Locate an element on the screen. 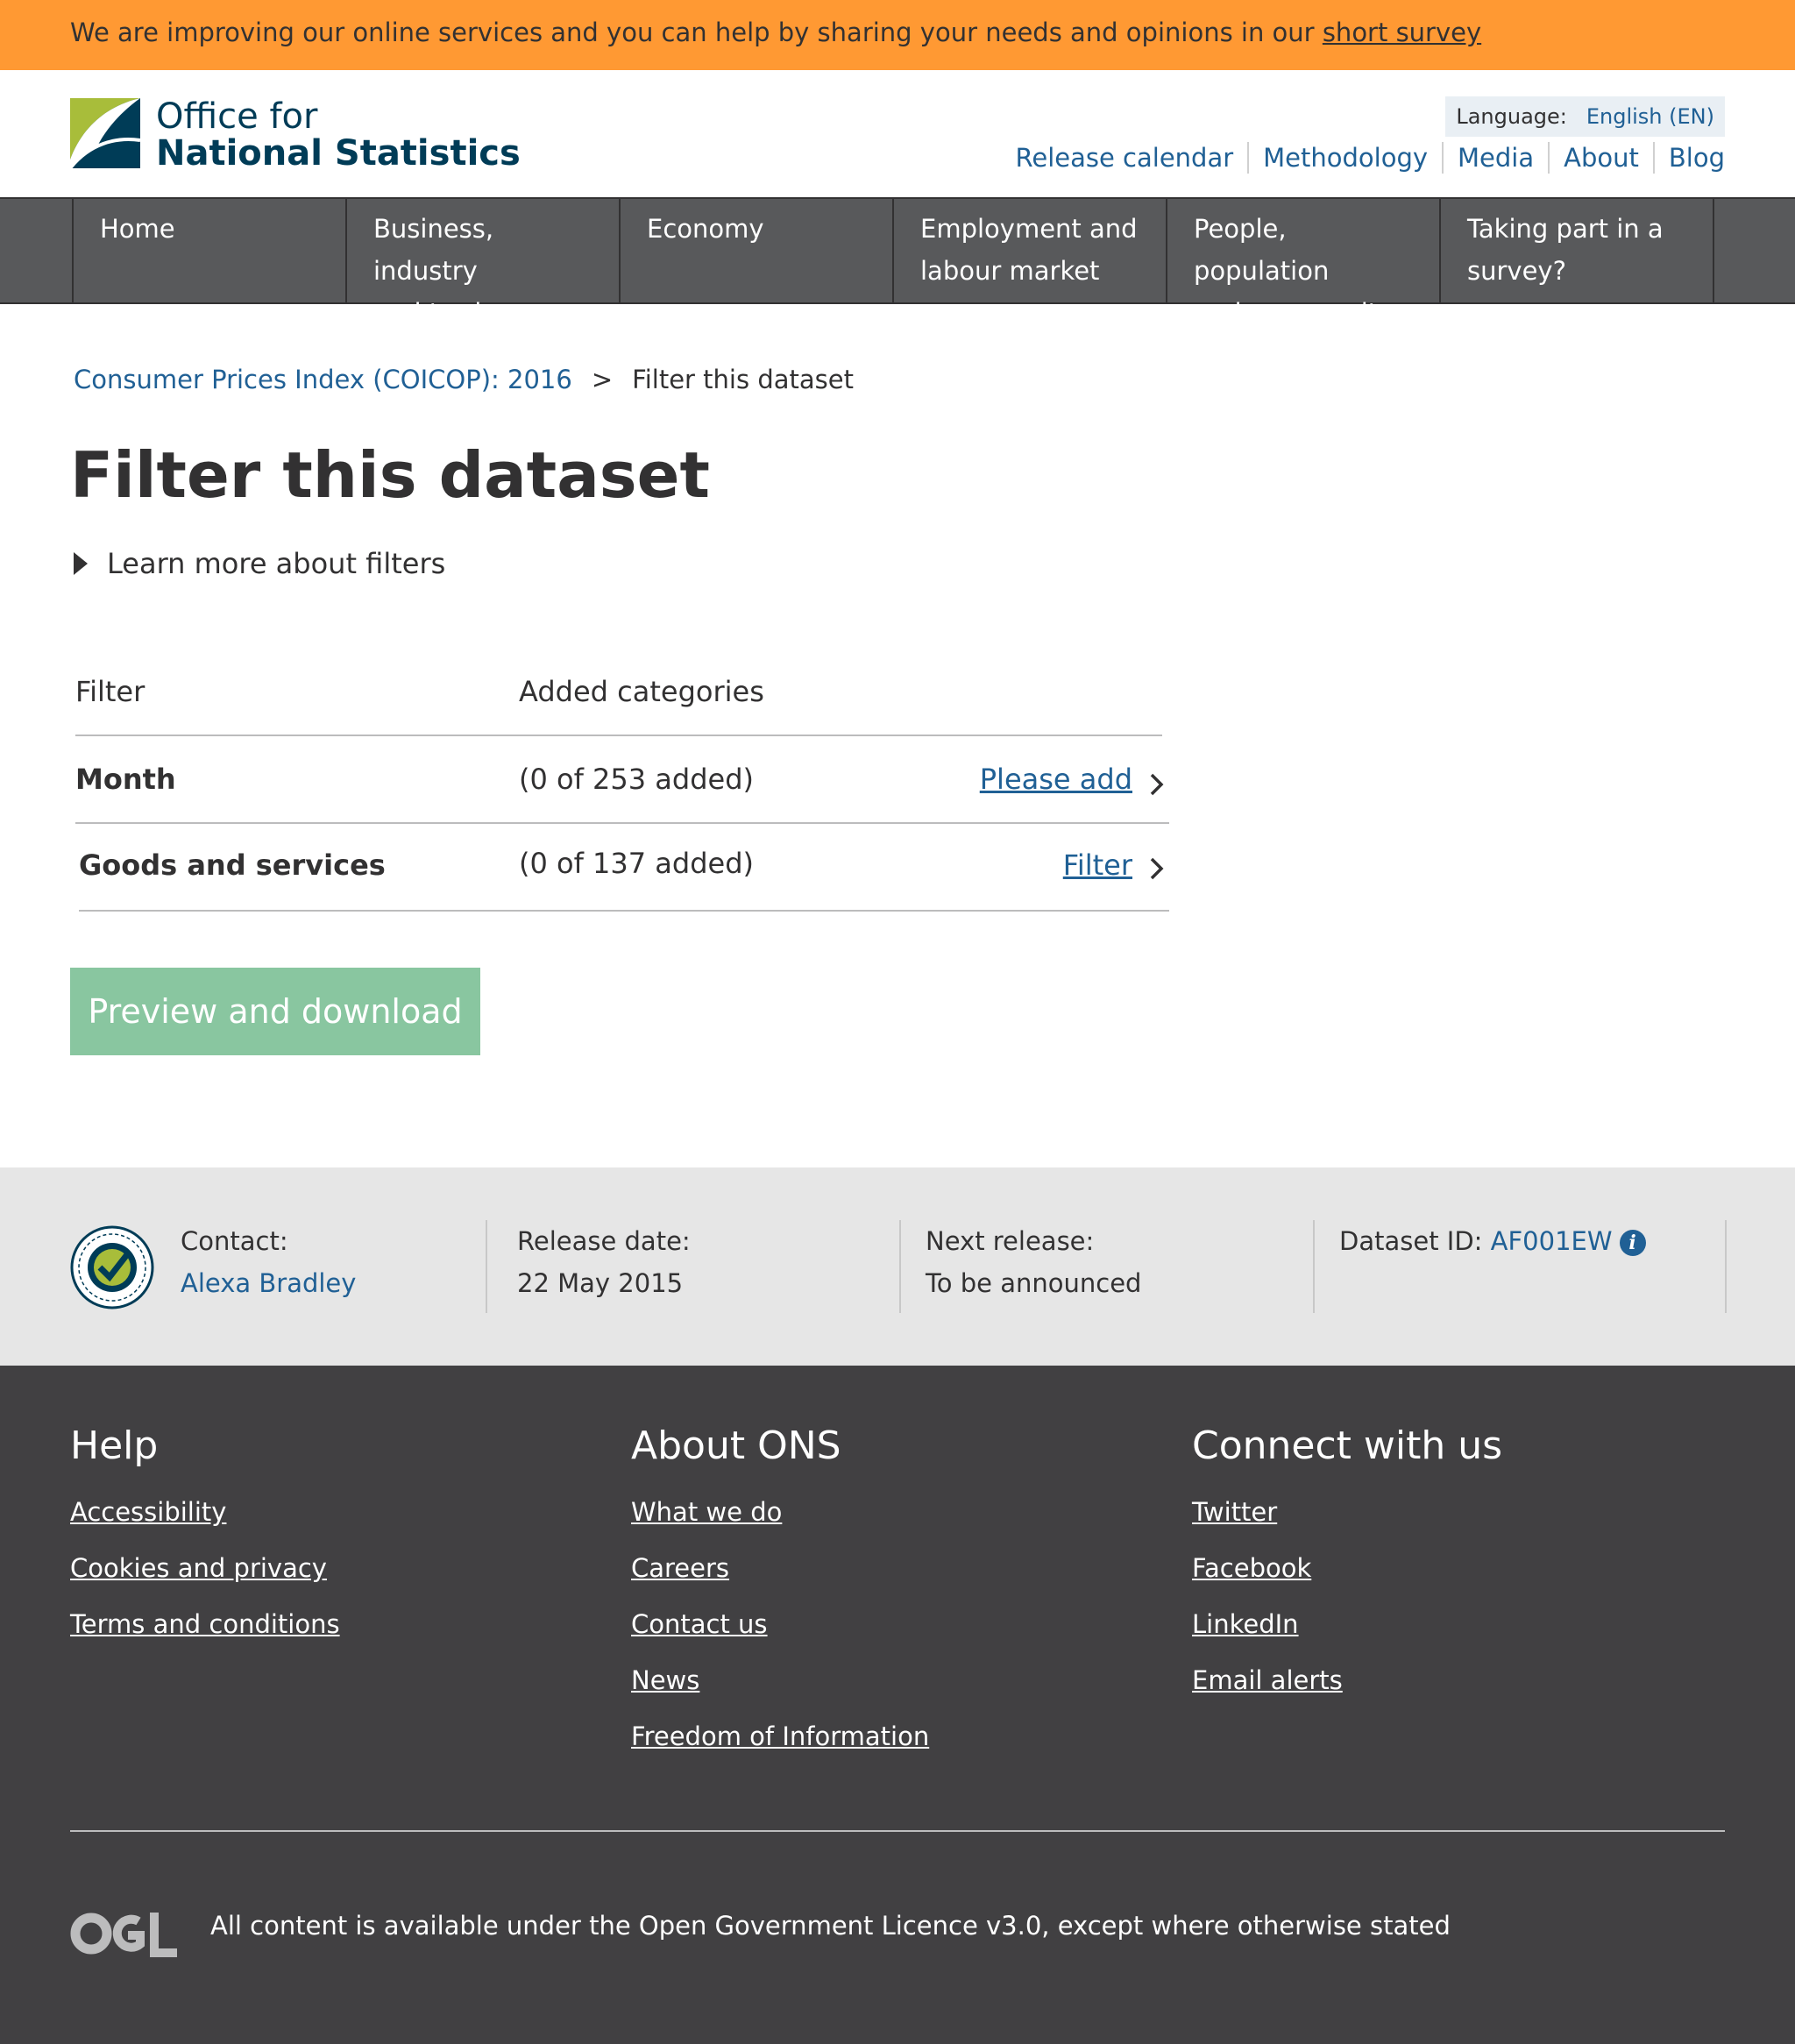  footer-help-heading: Help is located at coordinates (114, 1445).